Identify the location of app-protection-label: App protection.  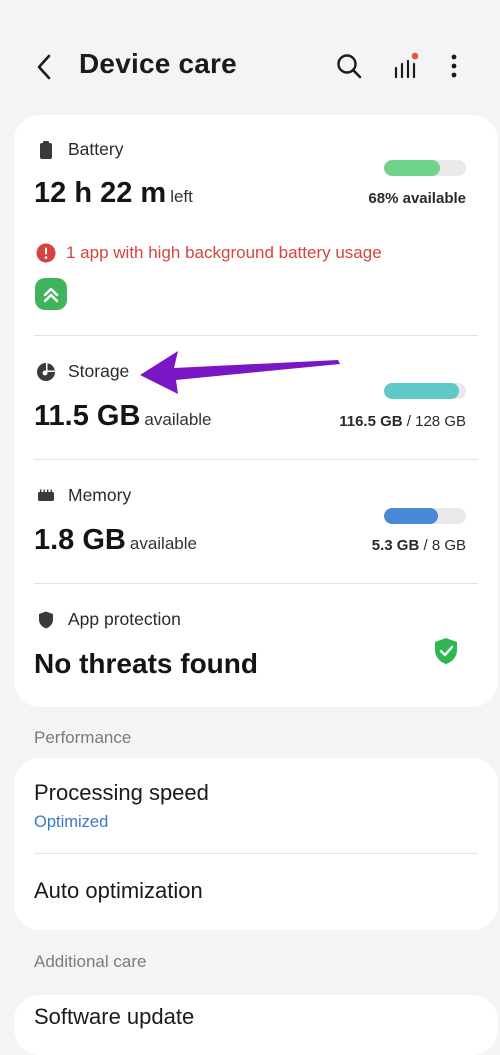
(124, 619).